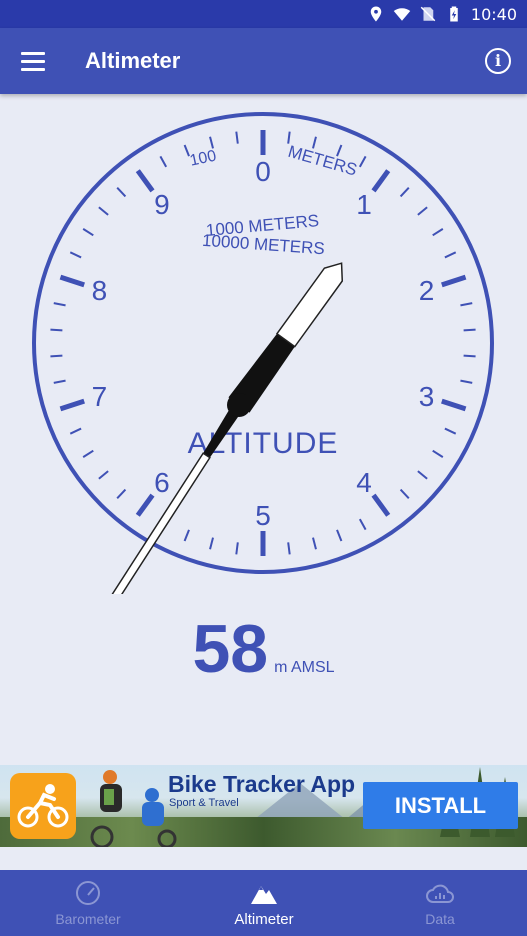  What do you see at coordinates (33, 61) in the screenshot?
I see `menu-icon` at bounding box center [33, 61].